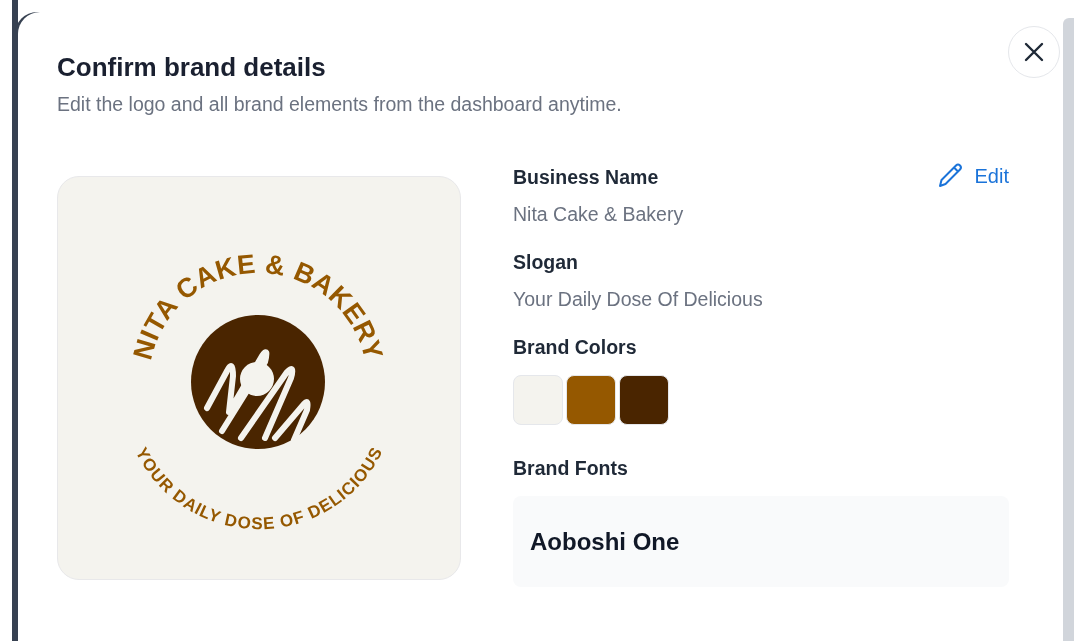 Image resolution: width=1074 pixels, height=641 pixels. What do you see at coordinates (638, 299) in the screenshot?
I see `field-value: Your Daily Dose Of Delicious` at bounding box center [638, 299].